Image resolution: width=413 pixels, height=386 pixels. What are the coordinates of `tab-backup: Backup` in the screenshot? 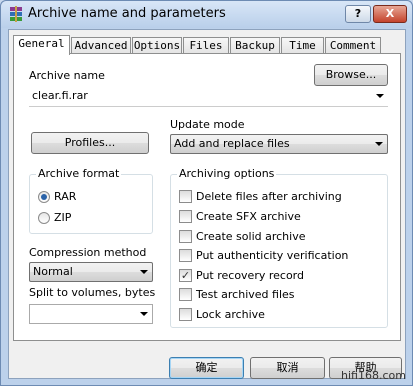 It's located at (255, 45).